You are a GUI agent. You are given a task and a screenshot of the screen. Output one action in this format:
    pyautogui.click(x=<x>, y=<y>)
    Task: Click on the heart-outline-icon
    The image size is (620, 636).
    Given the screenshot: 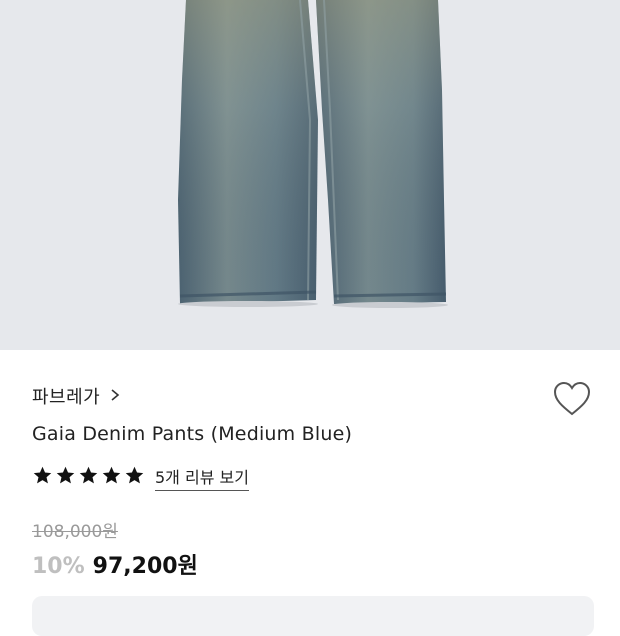 What is the action you would take?
    pyautogui.click(x=572, y=400)
    